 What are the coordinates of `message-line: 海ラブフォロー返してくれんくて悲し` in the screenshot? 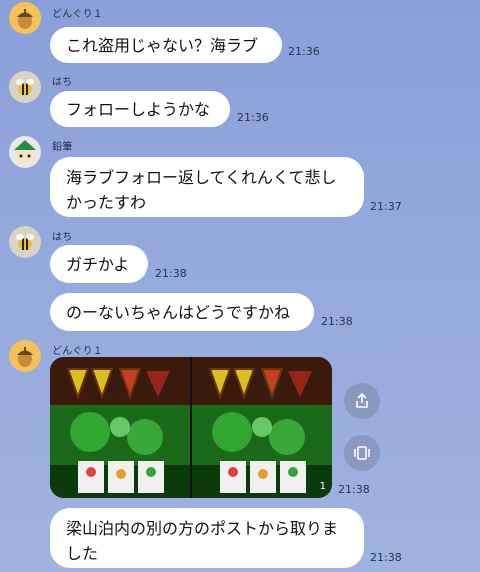 It's located at (201, 177).